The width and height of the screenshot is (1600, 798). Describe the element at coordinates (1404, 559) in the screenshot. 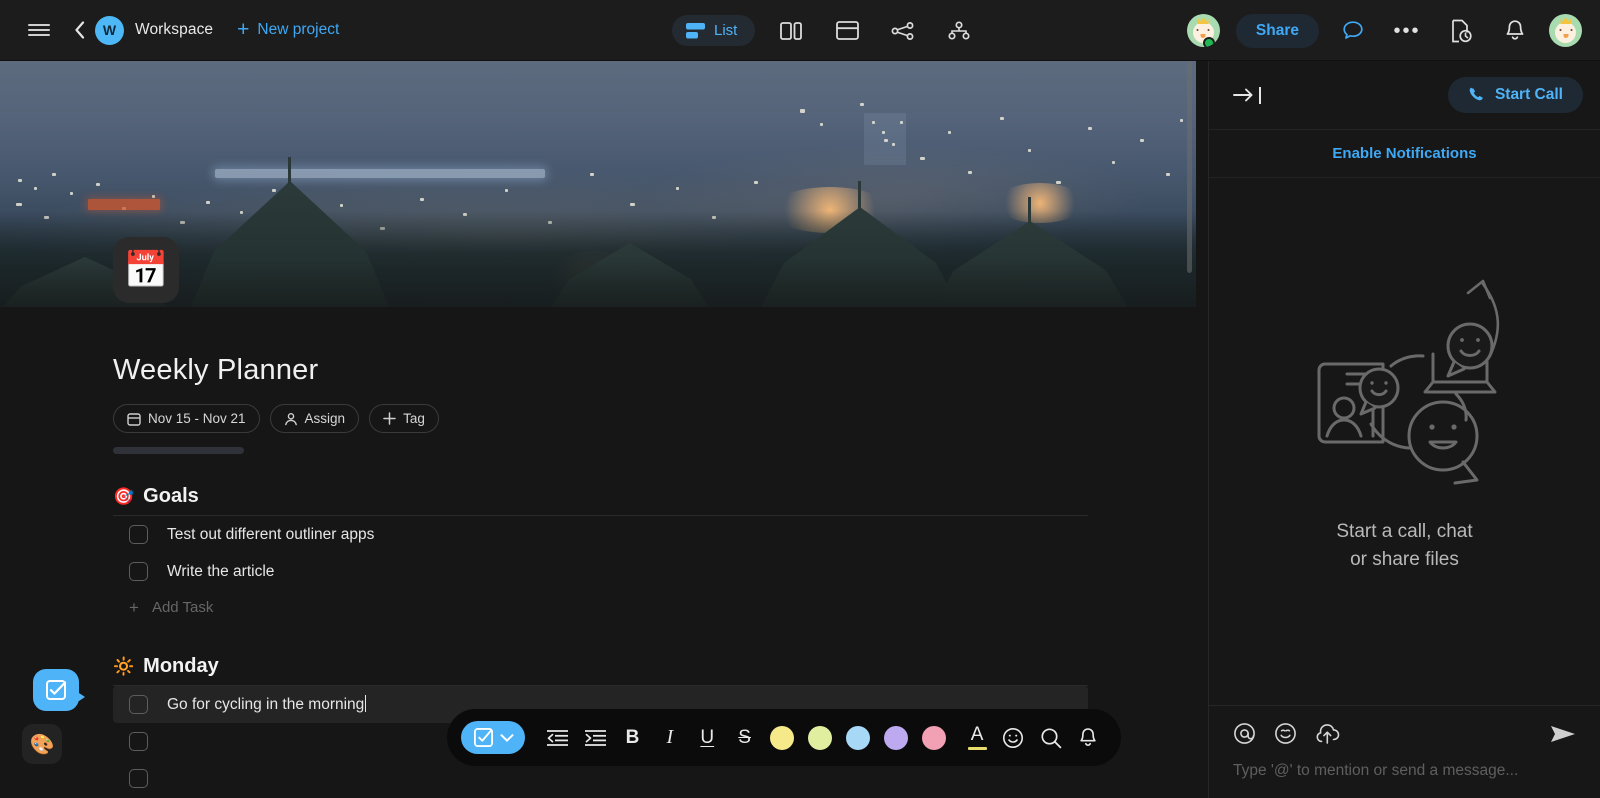

I see `empty-state-line-2: or share files` at that location.